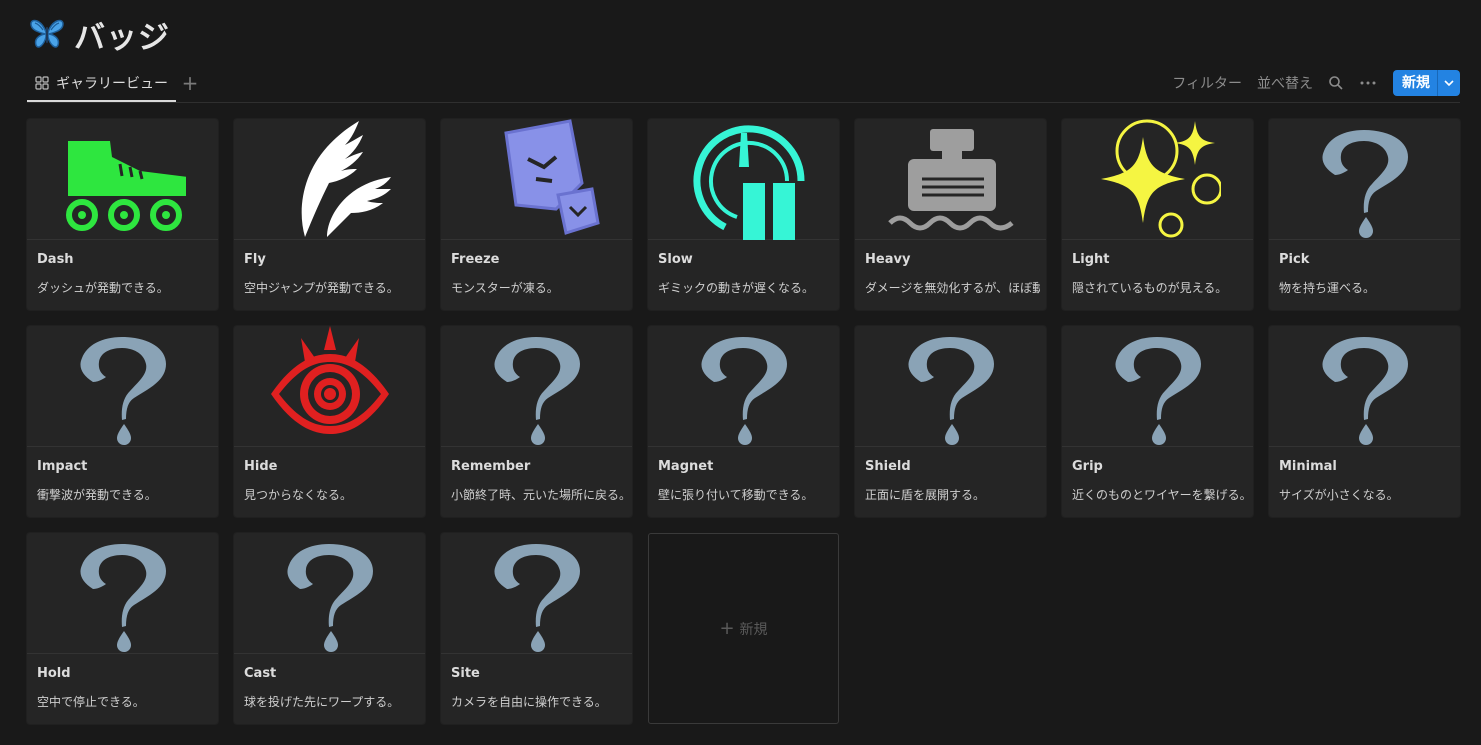 Image resolution: width=1481 pixels, height=745 pixels. I want to click on card-description: 物を持ち運べる。, so click(1327, 288).